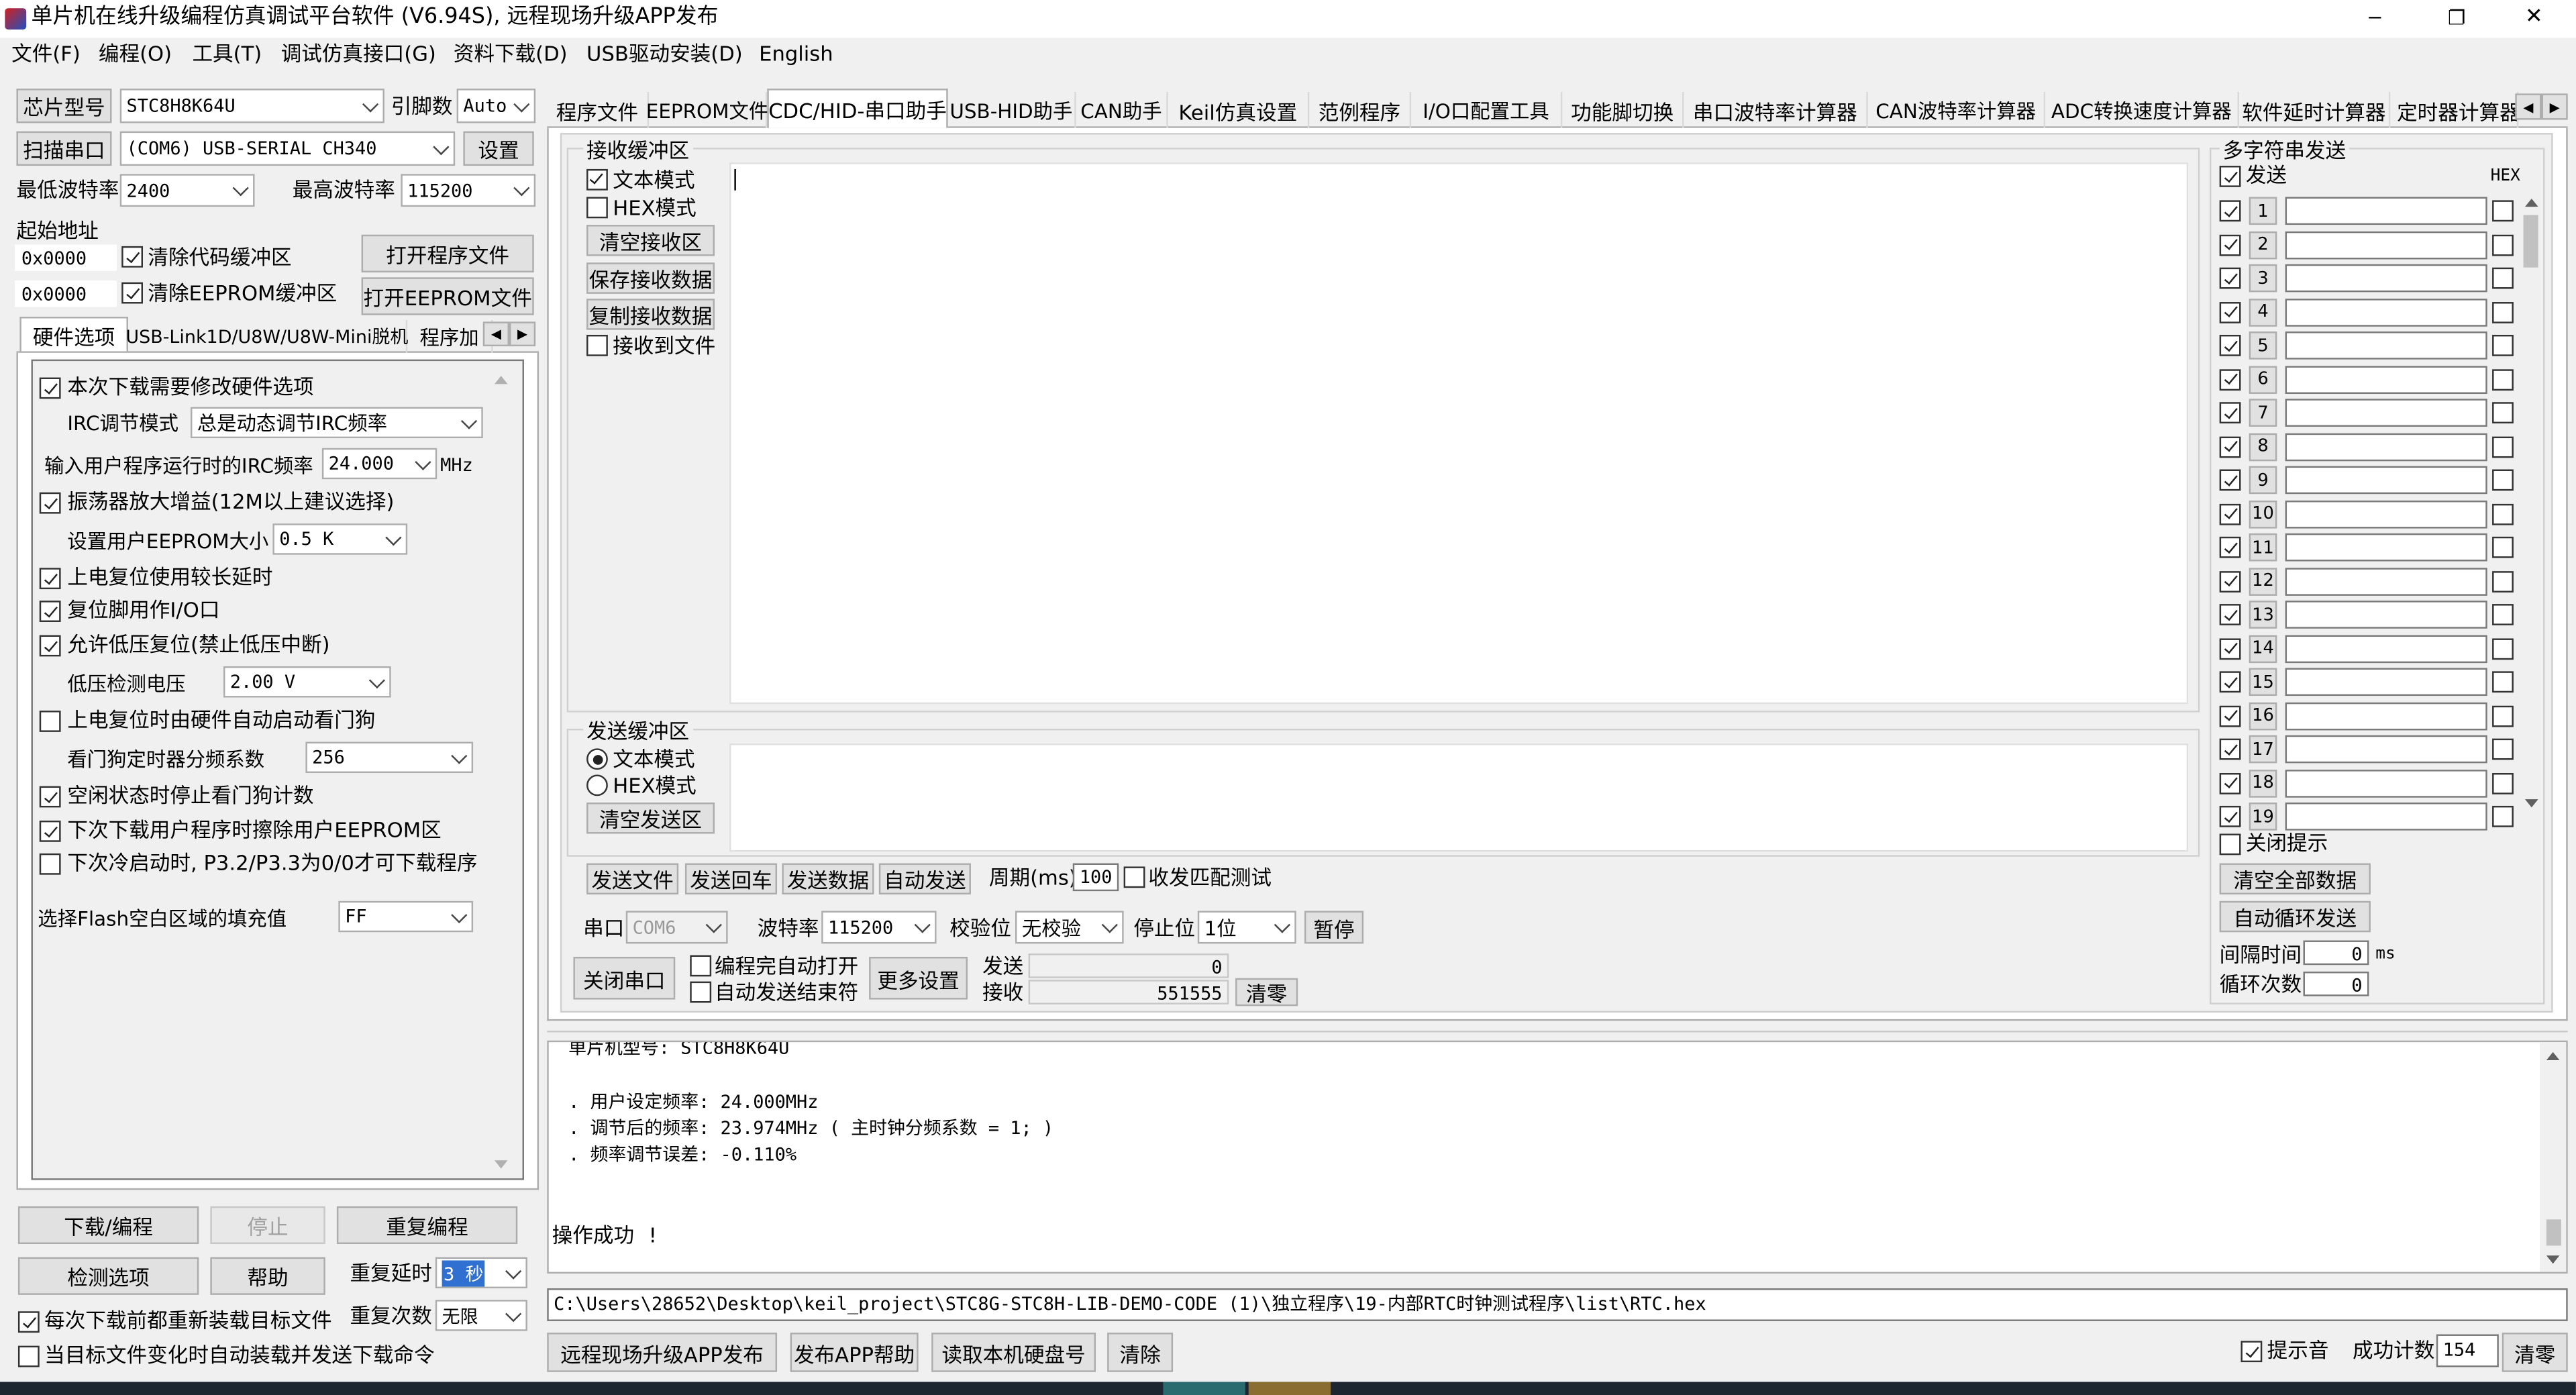  What do you see at coordinates (828, 879) in the screenshot?
I see `send-data-button: 发送数据` at bounding box center [828, 879].